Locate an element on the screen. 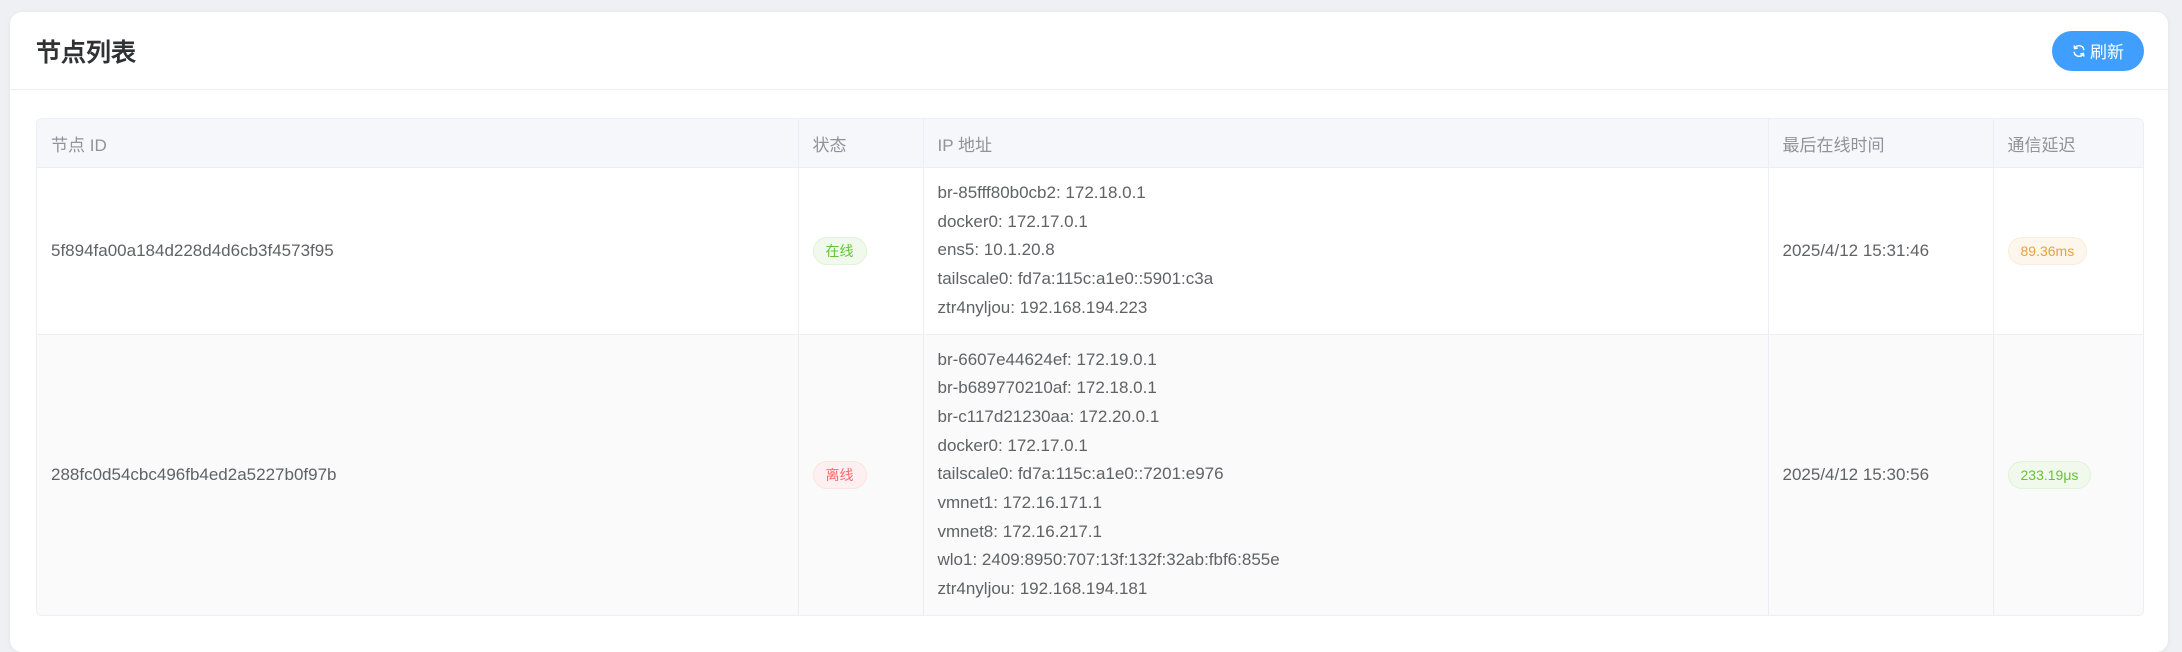 The width and height of the screenshot is (2182, 652). column-header-node-id: 节点 ID is located at coordinates (418, 143).